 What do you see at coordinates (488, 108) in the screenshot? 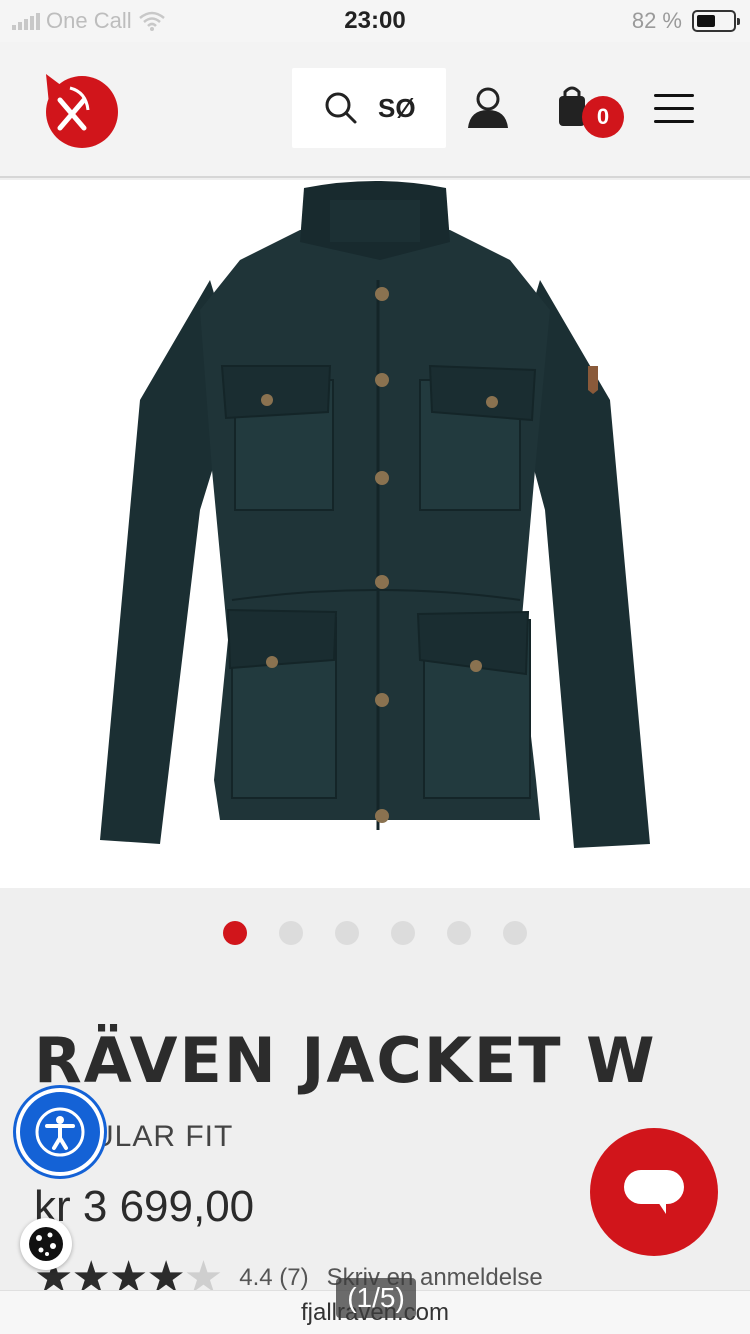
I see `account-icon` at bounding box center [488, 108].